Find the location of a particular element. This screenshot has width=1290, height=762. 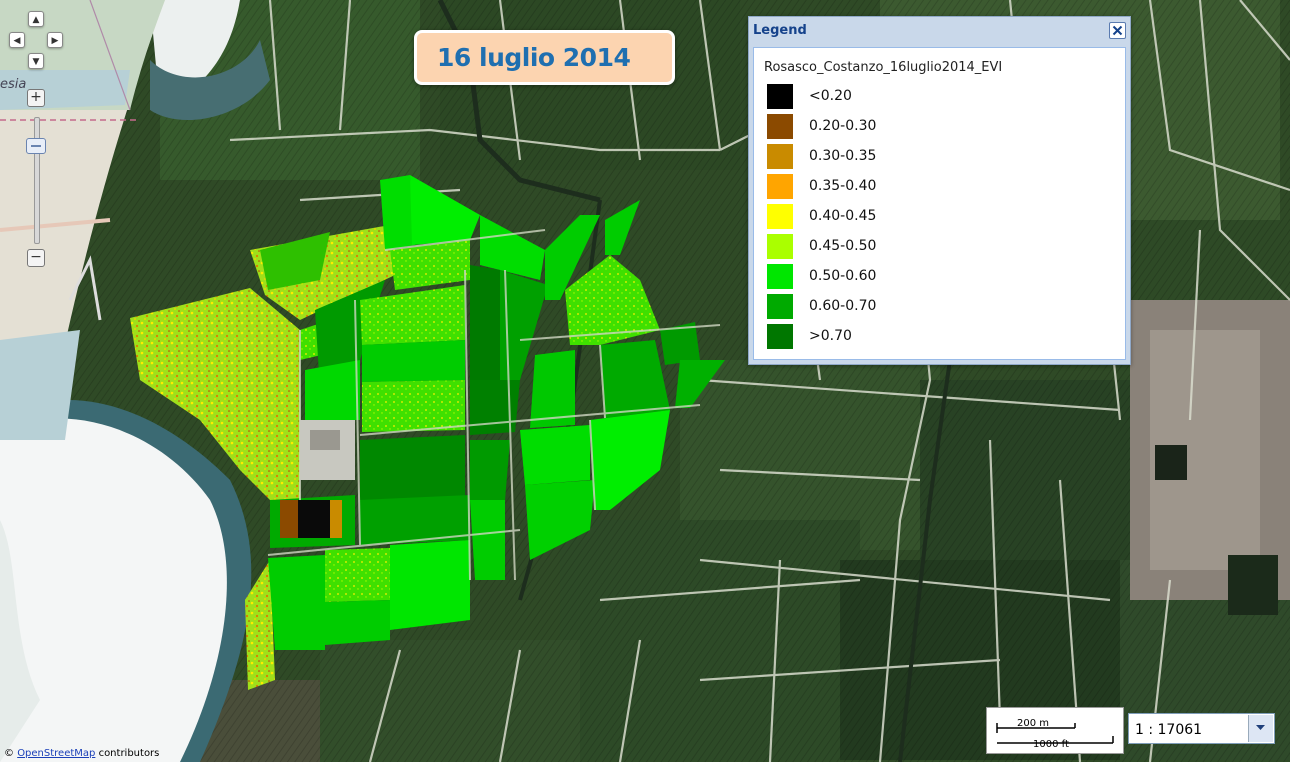

pan-left-icon: ◀ is located at coordinates (17, 40).